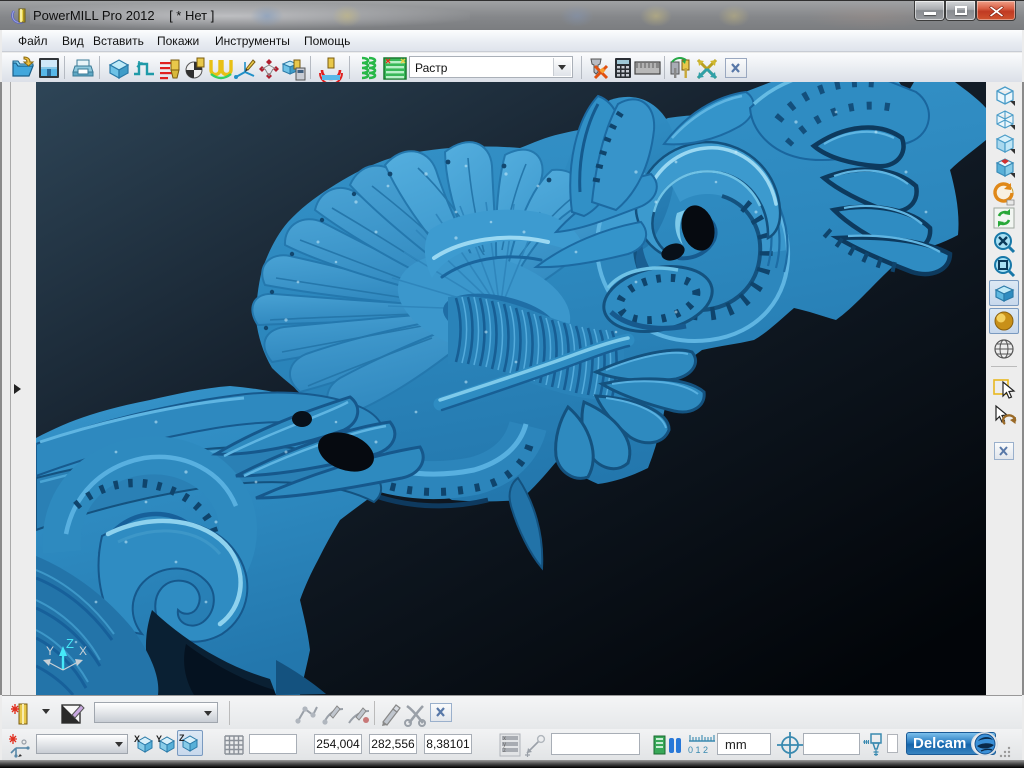  I want to click on svg-text: z, so click(504, 751).